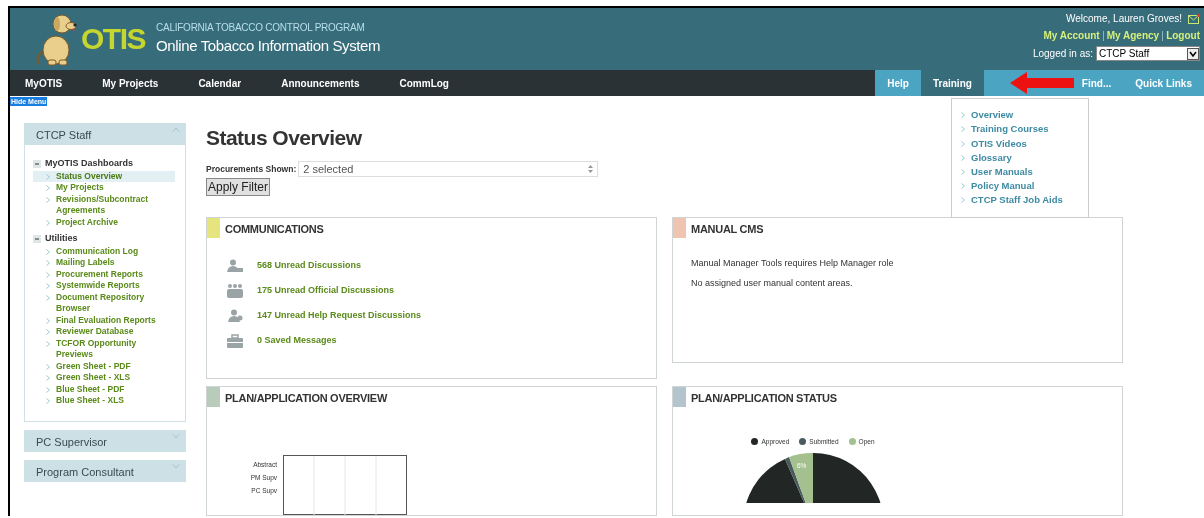 This screenshot has height=518, width=1204. What do you see at coordinates (991, 157) in the screenshot?
I see `menu-item: Glossary` at bounding box center [991, 157].